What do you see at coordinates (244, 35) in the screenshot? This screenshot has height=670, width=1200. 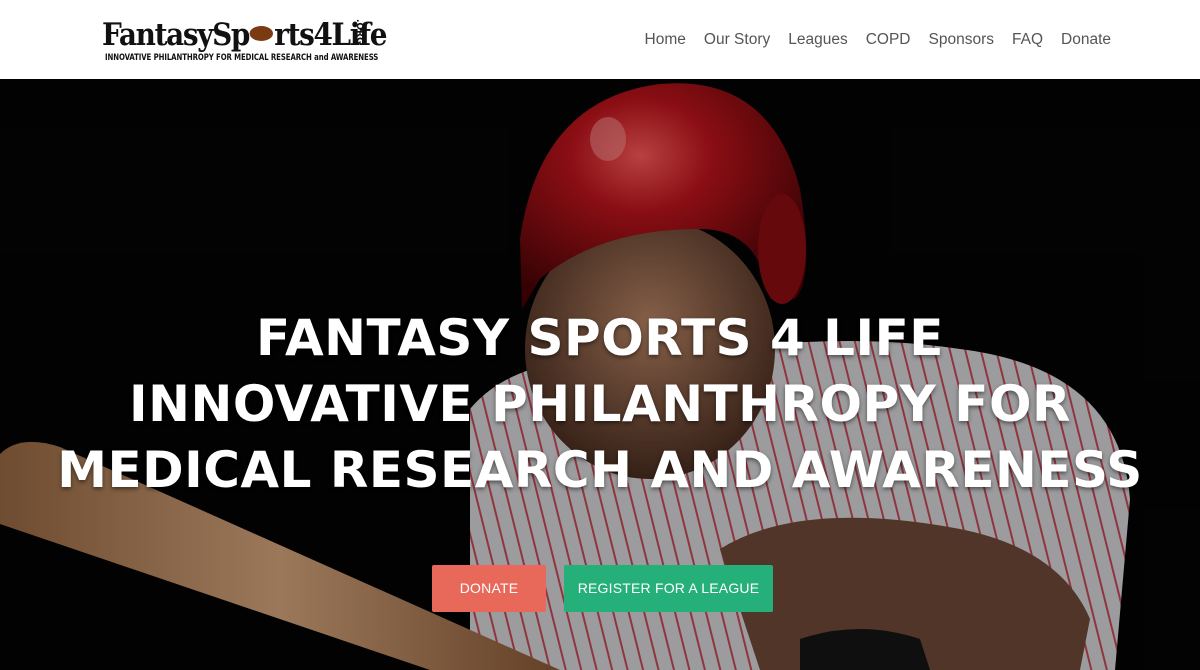 I see `logo-title: FantasySp rts4Life` at bounding box center [244, 35].